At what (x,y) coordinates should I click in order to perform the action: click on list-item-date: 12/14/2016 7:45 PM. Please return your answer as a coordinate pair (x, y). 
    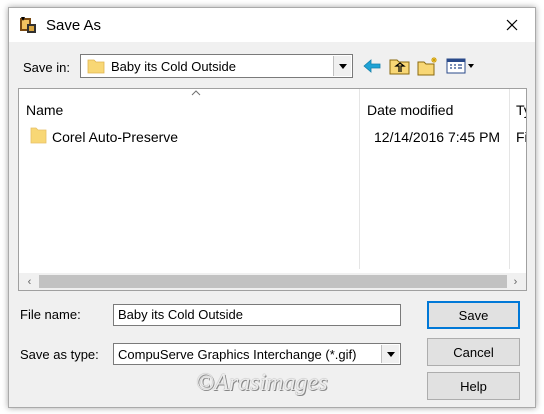
    Looking at the image, I should click on (437, 137).